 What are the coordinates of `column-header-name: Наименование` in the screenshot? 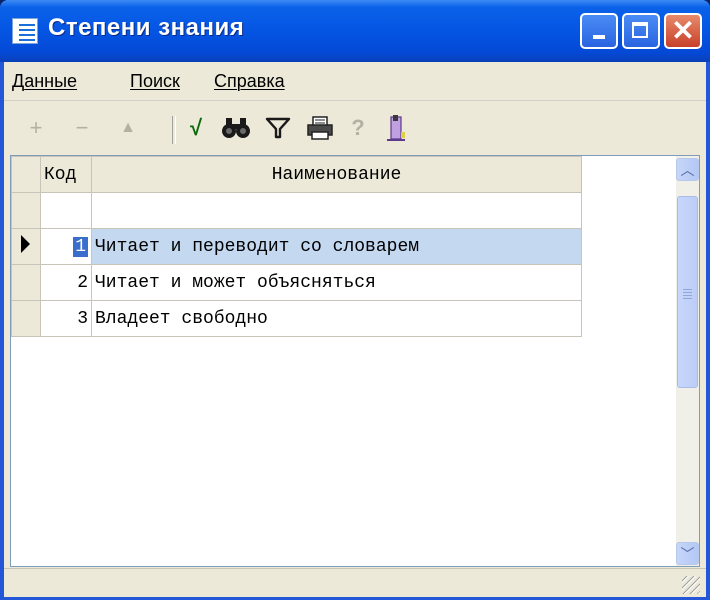 It's located at (336, 174).